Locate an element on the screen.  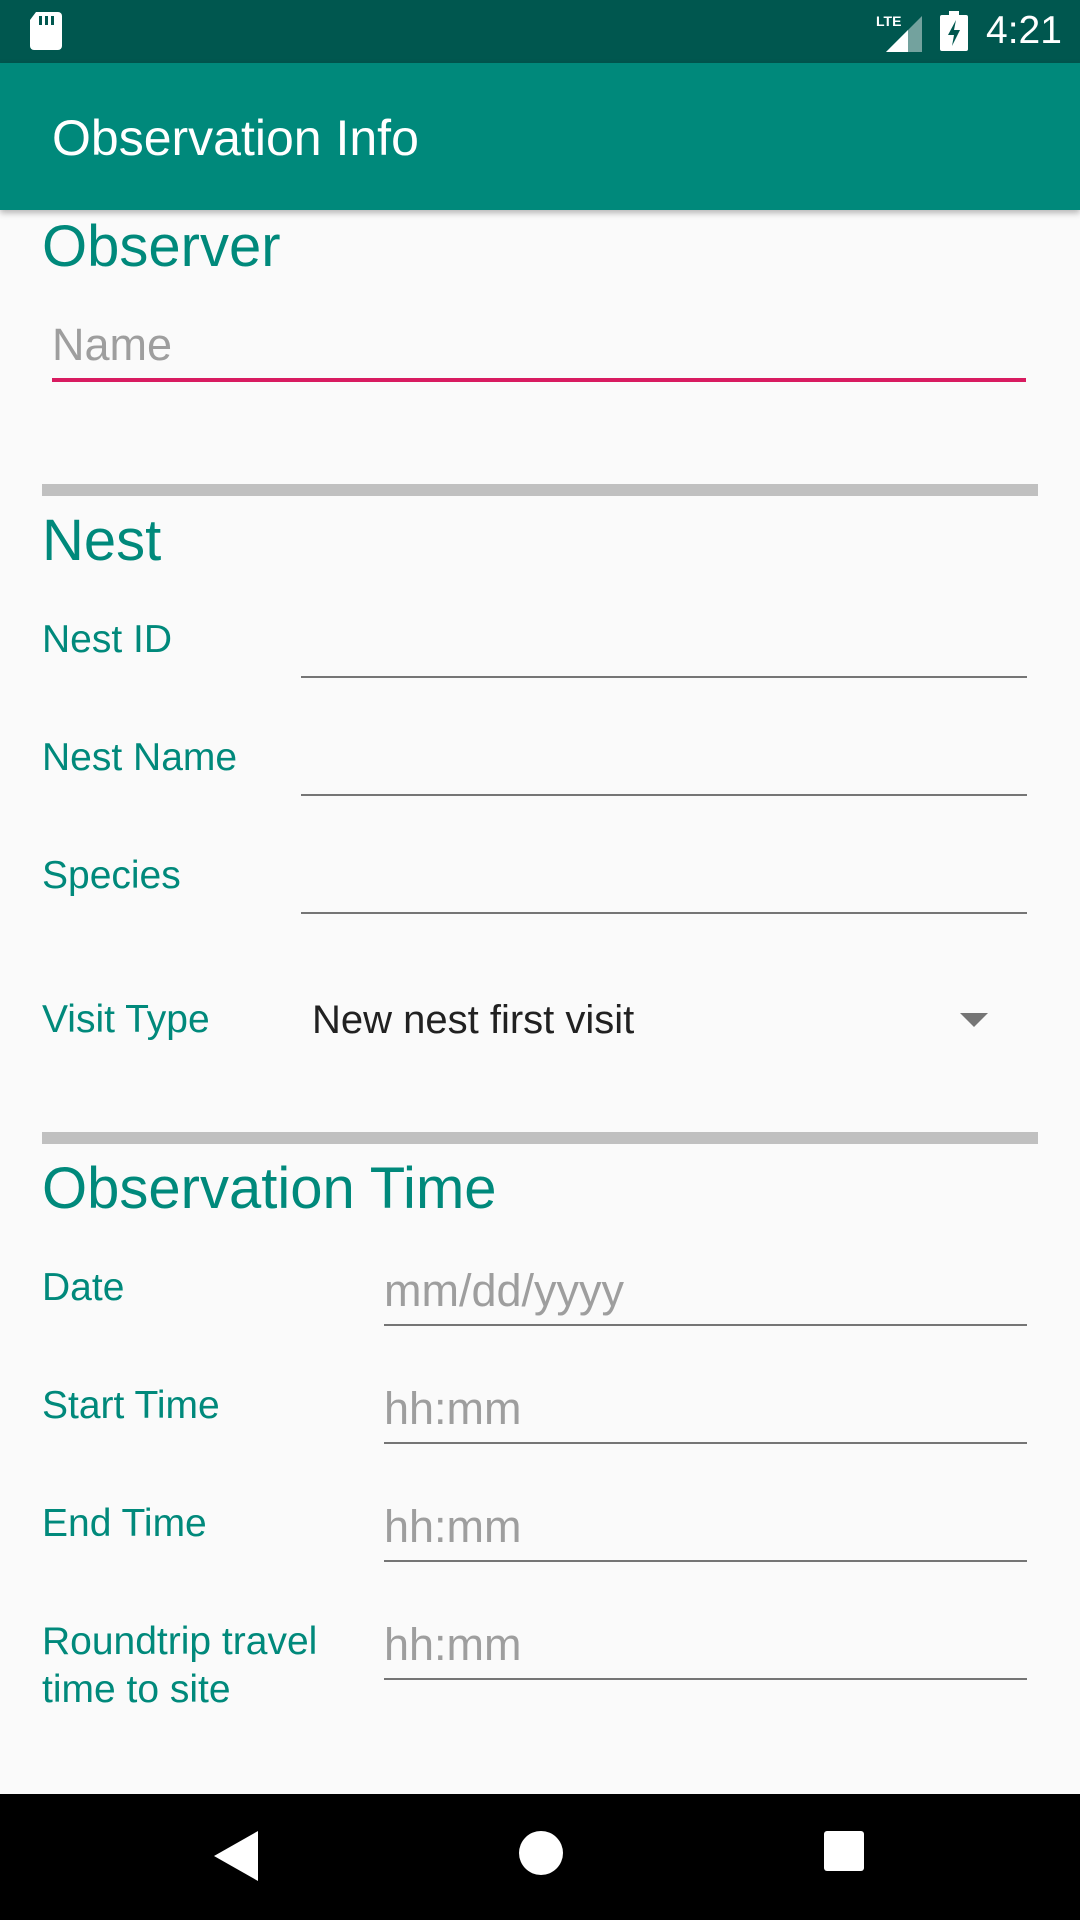
species-input is located at coordinates (664, 879).